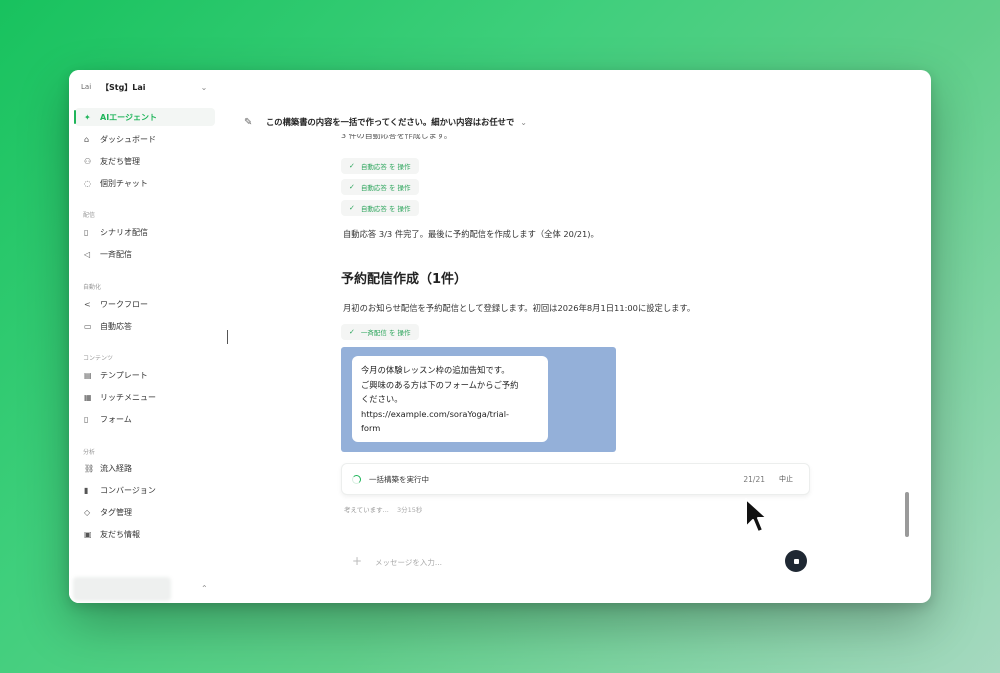  I want to click on message-input, so click(575, 562).